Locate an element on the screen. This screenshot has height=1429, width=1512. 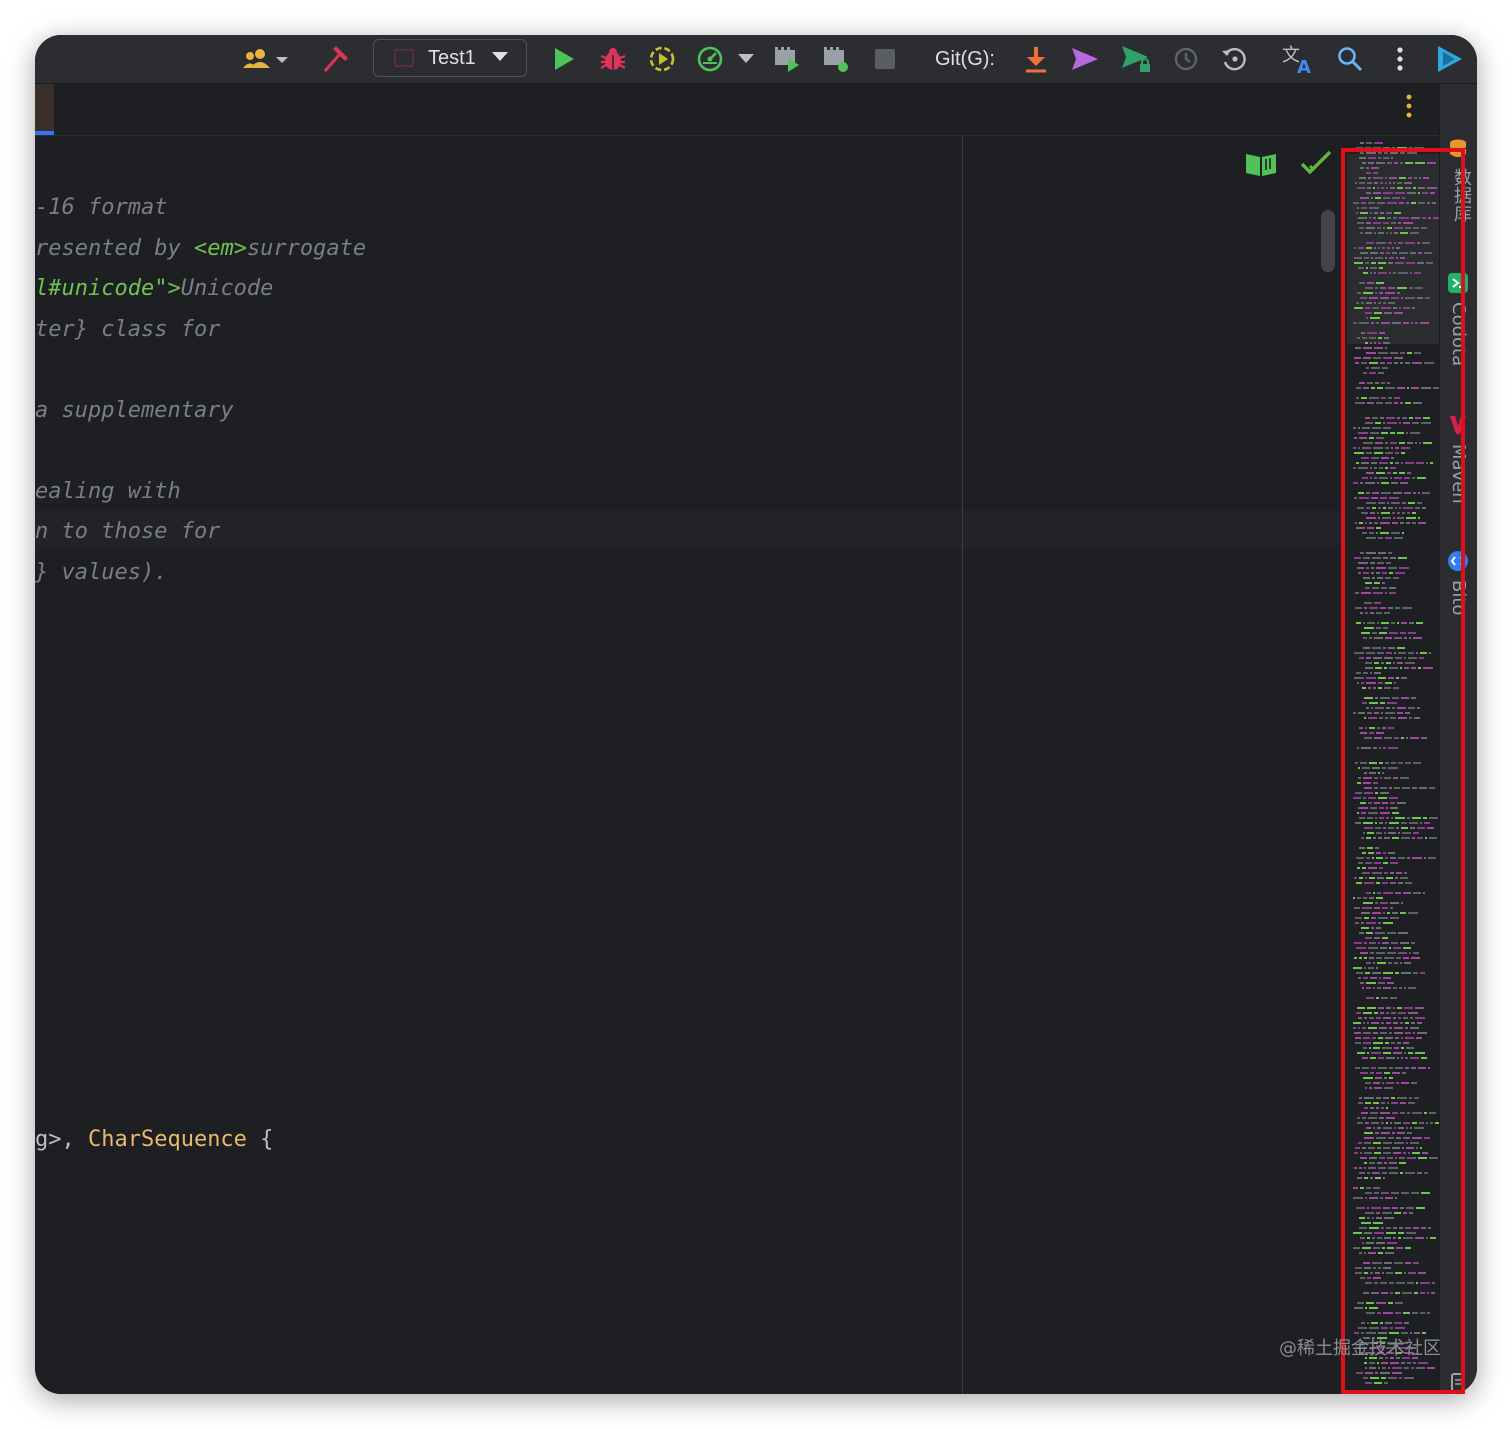
editor-tab-bar is located at coordinates (737, 110).